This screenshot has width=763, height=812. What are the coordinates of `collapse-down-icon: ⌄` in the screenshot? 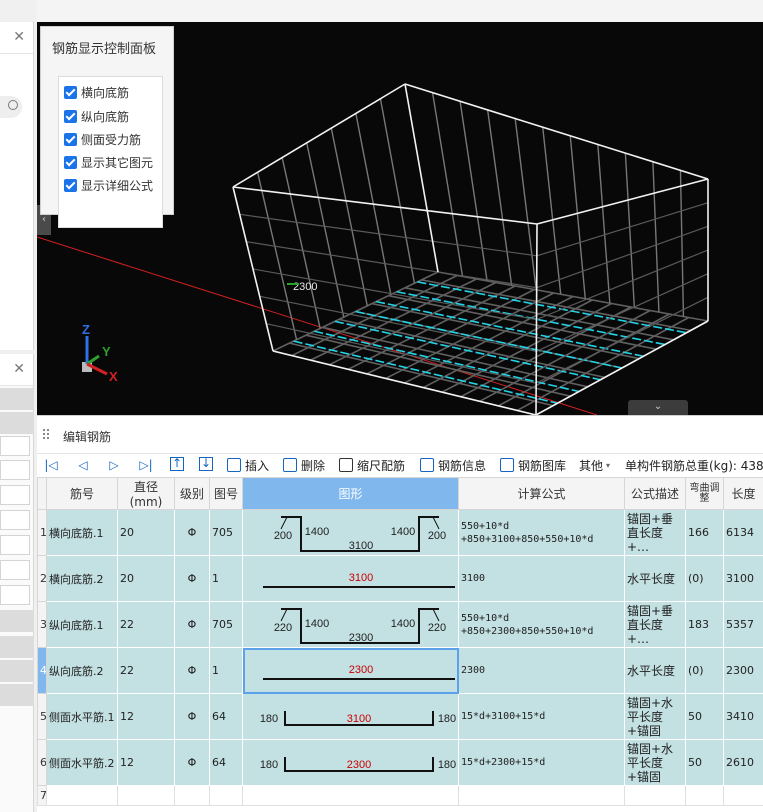 It's located at (658, 407).